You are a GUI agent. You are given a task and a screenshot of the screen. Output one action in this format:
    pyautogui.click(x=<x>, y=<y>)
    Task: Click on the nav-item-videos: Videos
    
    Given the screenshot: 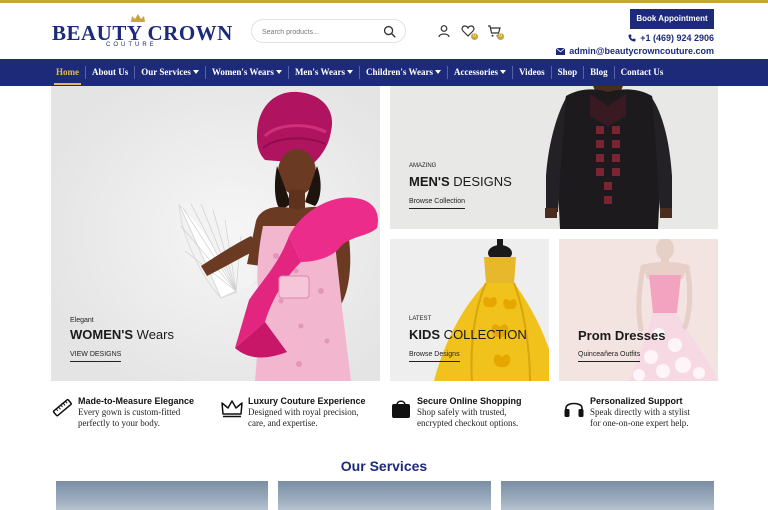 What is the action you would take?
    pyautogui.click(x=531, y=72)
    